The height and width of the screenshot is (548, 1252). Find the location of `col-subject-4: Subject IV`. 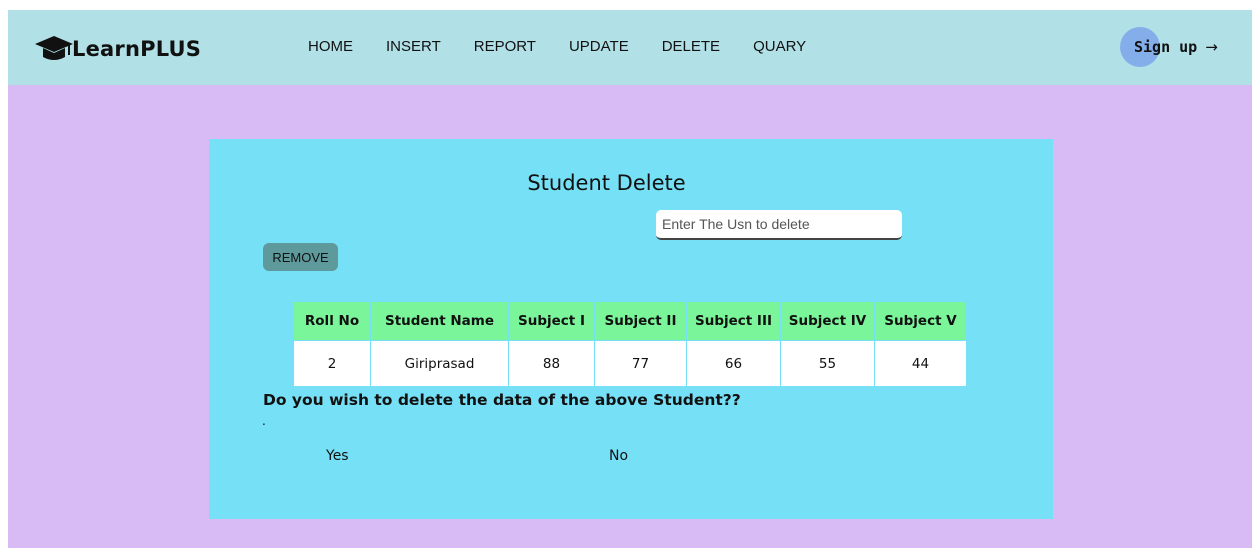

col-subject-4: Subject IV is located at coordinates (827, 321).